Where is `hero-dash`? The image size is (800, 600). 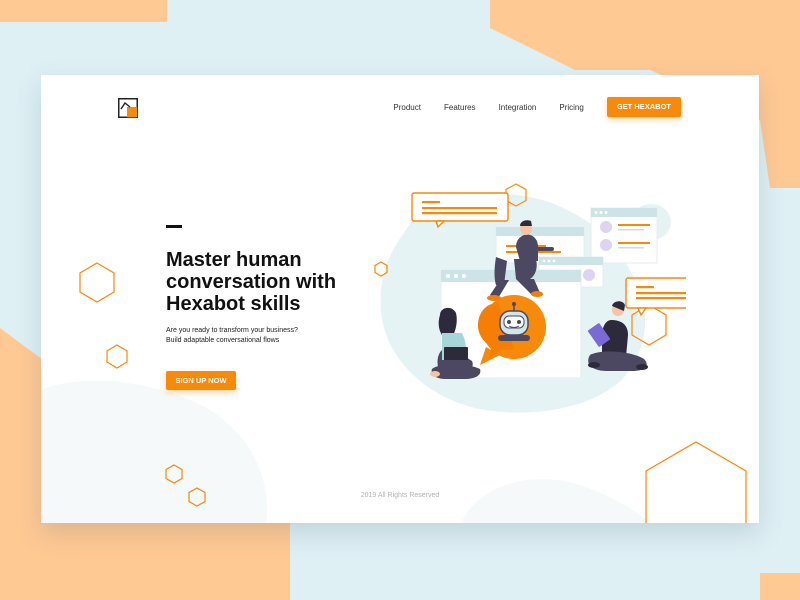
hero-dash is located at coordinates (174, 226).